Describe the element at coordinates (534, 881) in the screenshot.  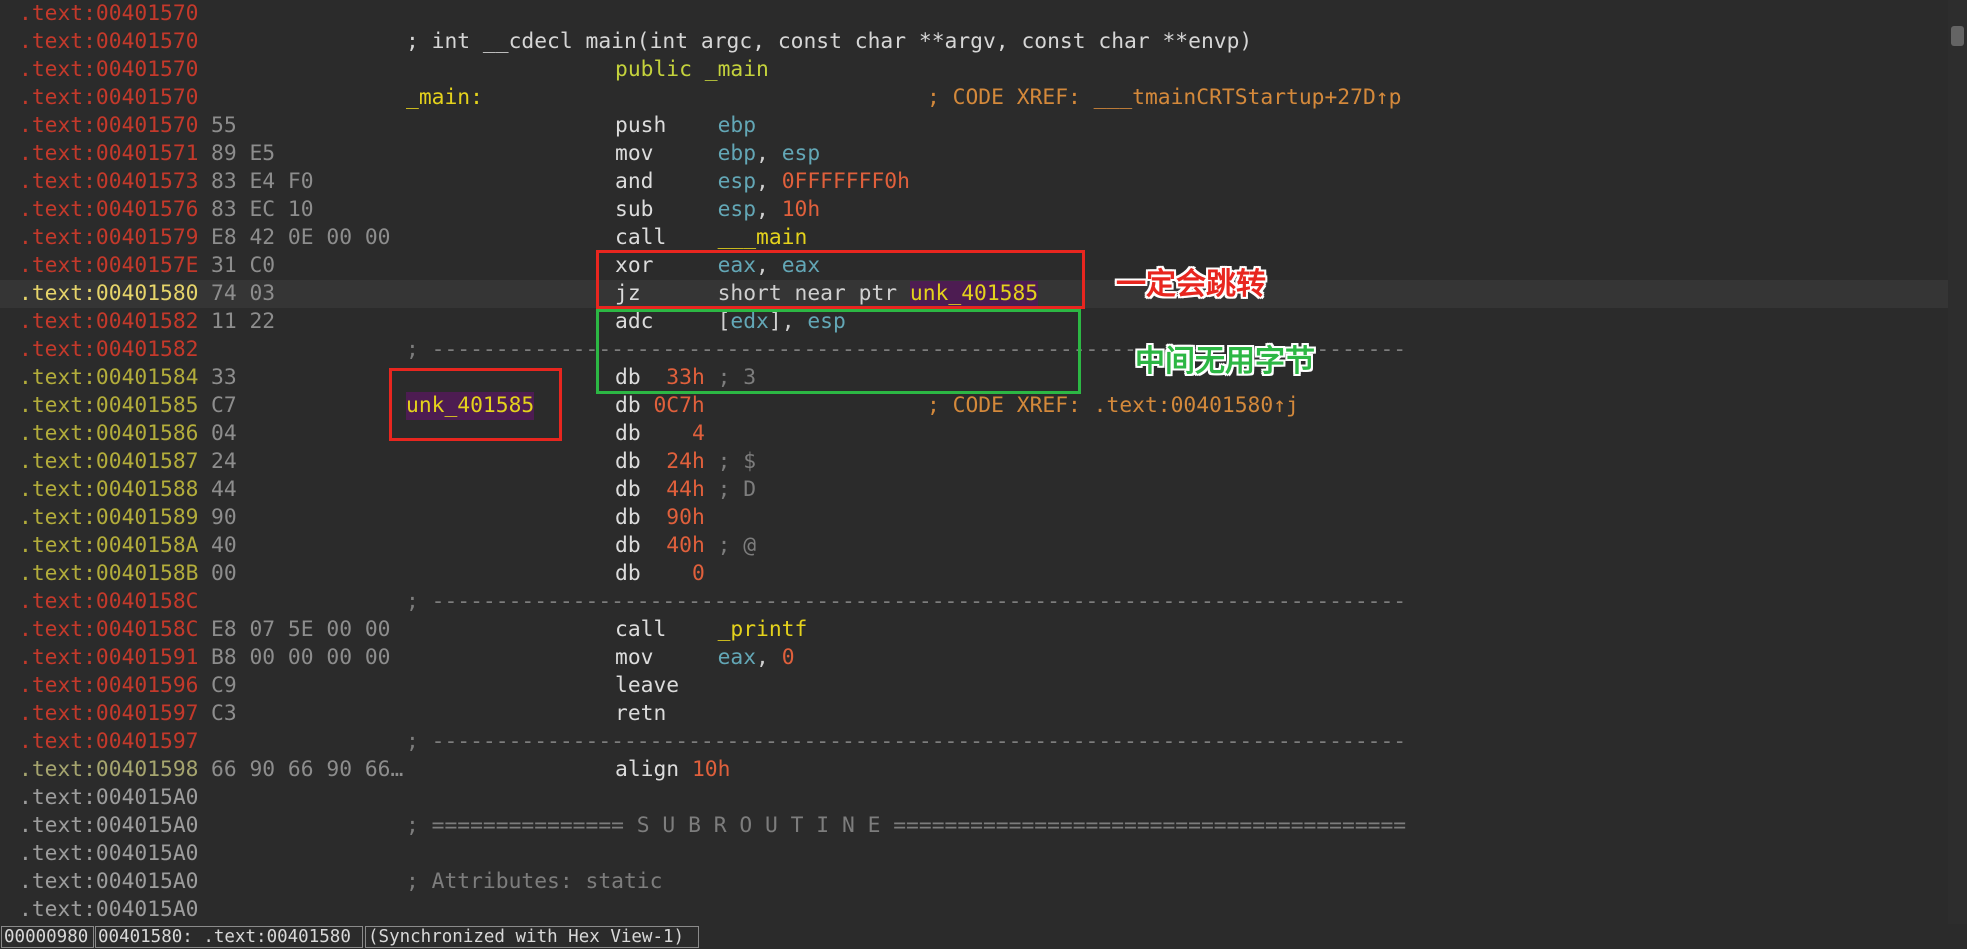
I see `attributes-comment: ; Attributes: static` at that location.